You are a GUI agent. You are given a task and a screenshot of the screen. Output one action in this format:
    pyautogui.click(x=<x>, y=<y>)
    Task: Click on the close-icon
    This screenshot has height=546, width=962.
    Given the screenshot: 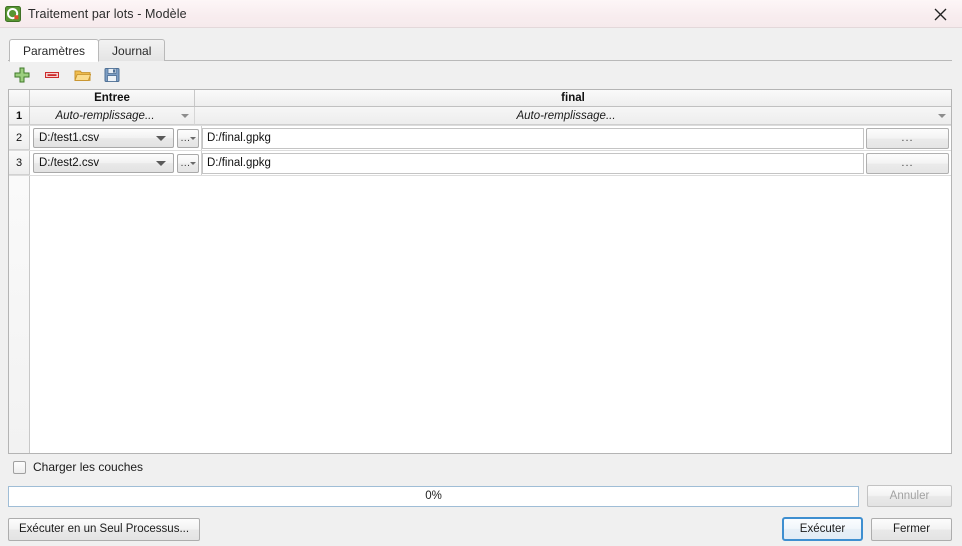 What is the action you would take?
    pyautogui.click(x=940, y=14)
    